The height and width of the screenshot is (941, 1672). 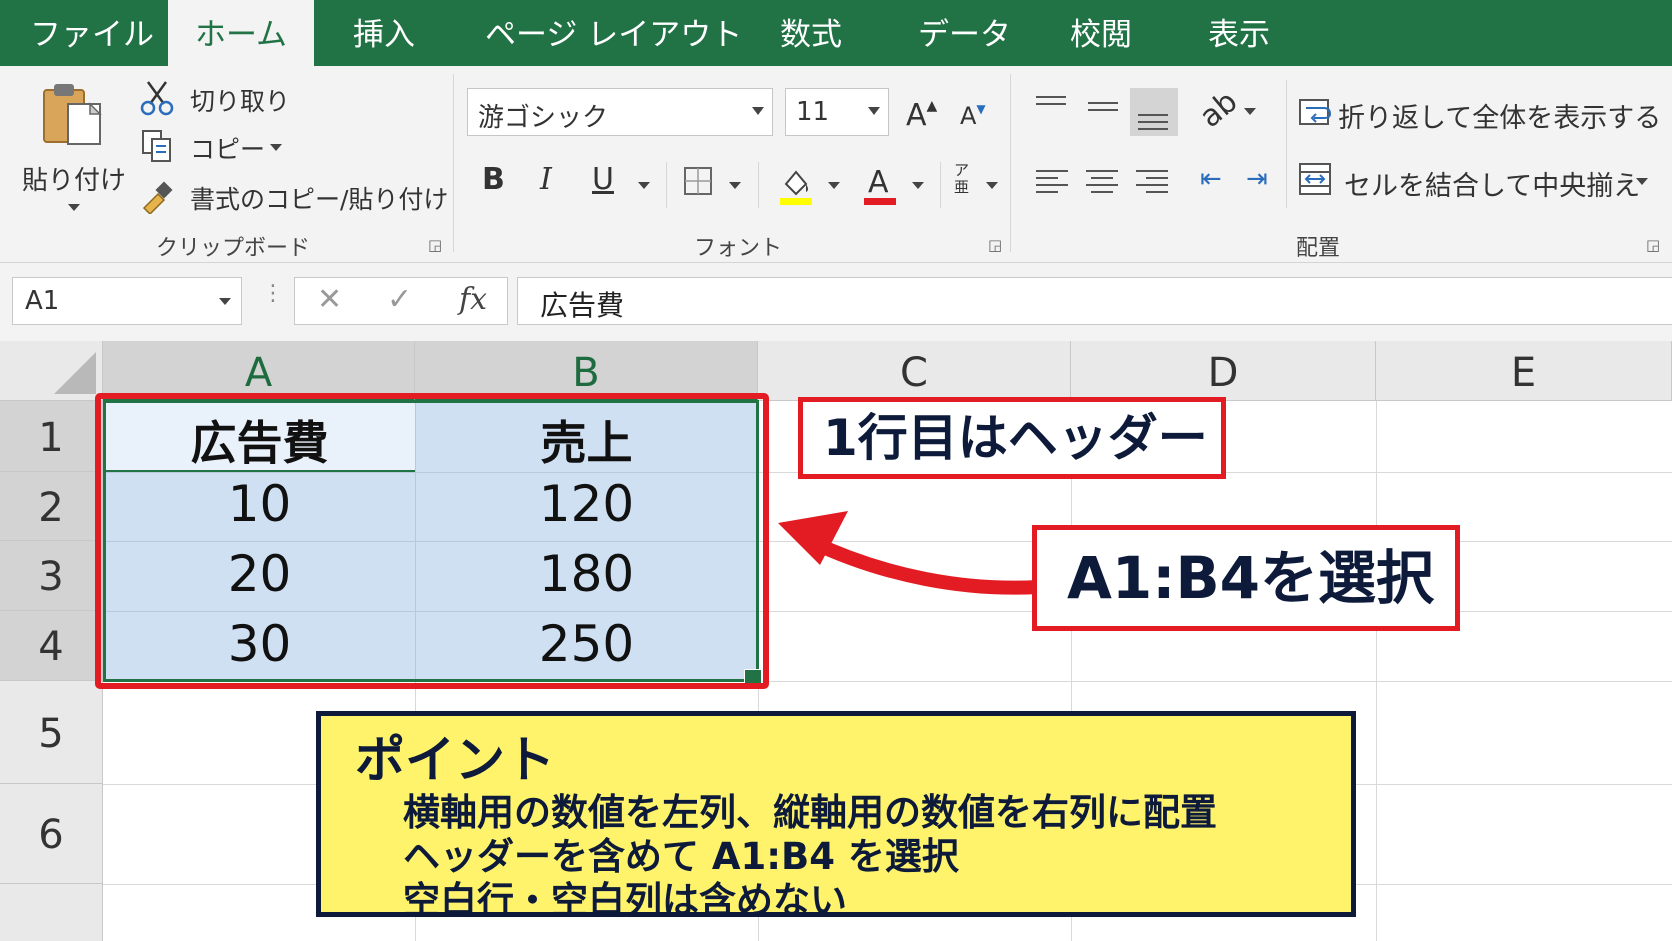 I want to click on column-header-c: C, so click(x=914, y=371).